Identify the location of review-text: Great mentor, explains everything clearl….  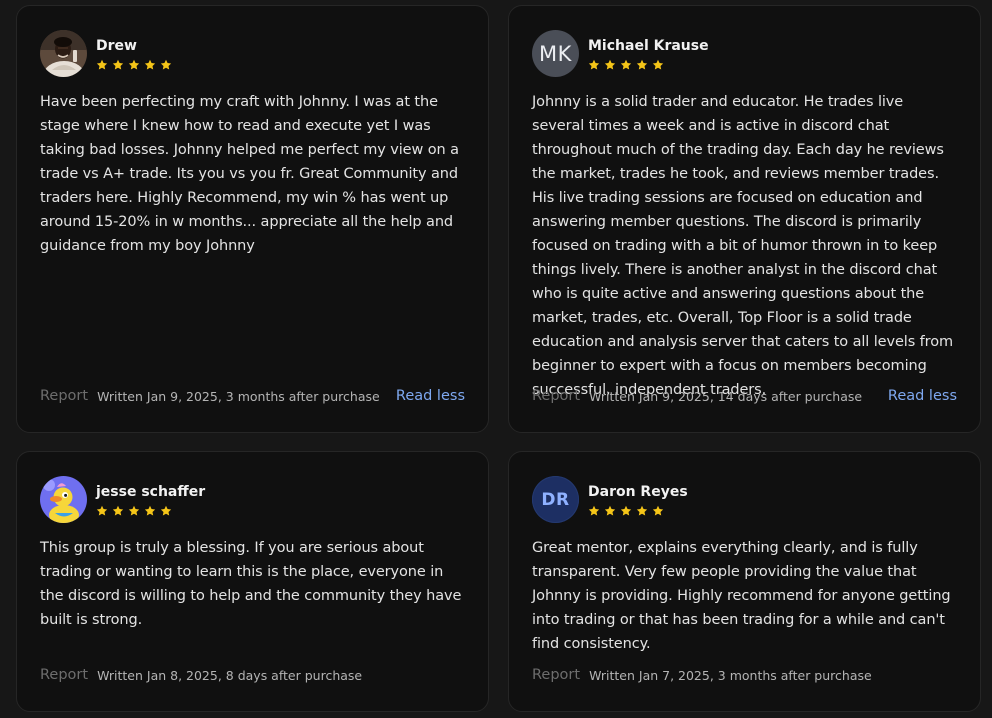
(741, 596).